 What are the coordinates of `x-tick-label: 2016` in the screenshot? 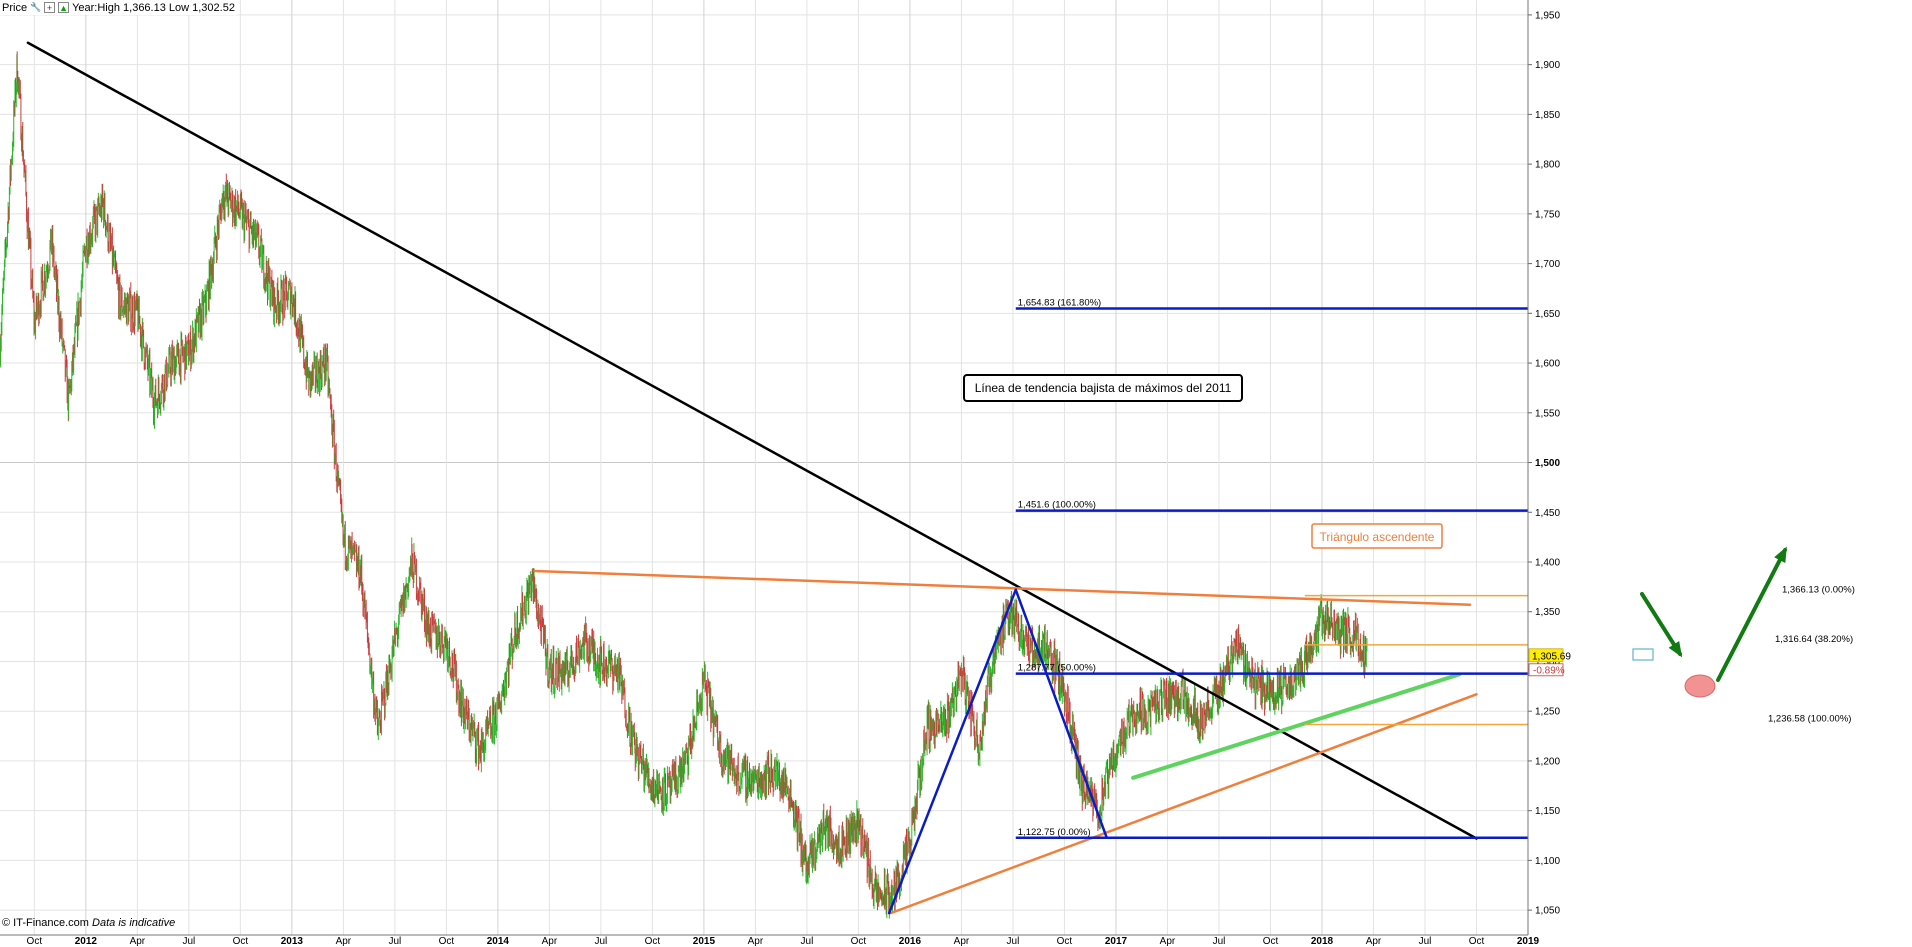 It's located at (910, 941).